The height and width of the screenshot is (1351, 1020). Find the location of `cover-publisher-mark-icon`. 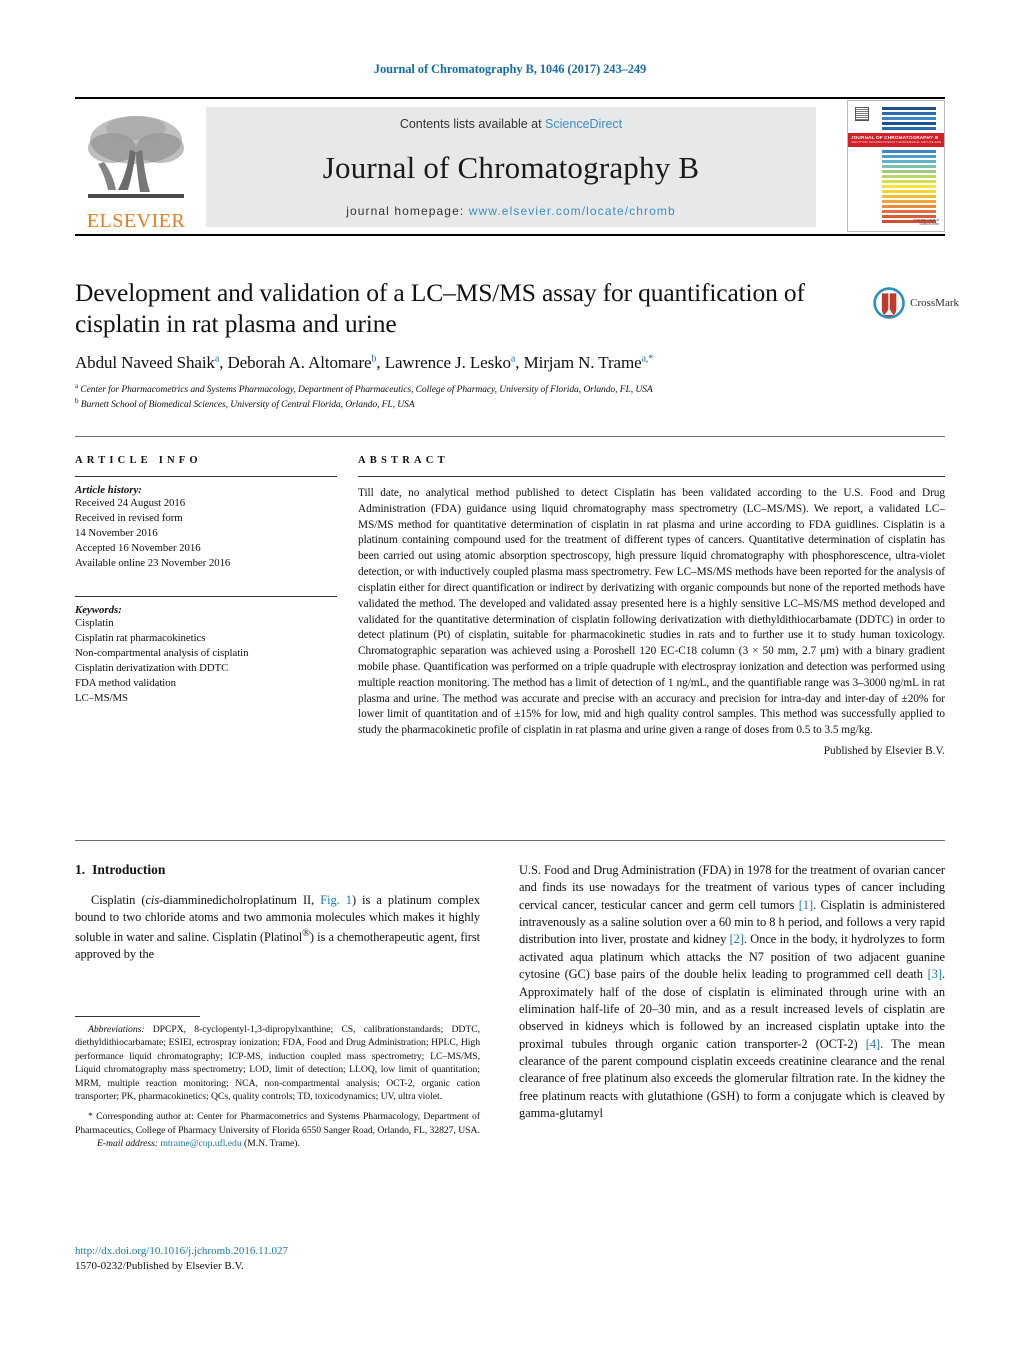

cover-publisher-mark-icon is located at coordinates (862, 114).